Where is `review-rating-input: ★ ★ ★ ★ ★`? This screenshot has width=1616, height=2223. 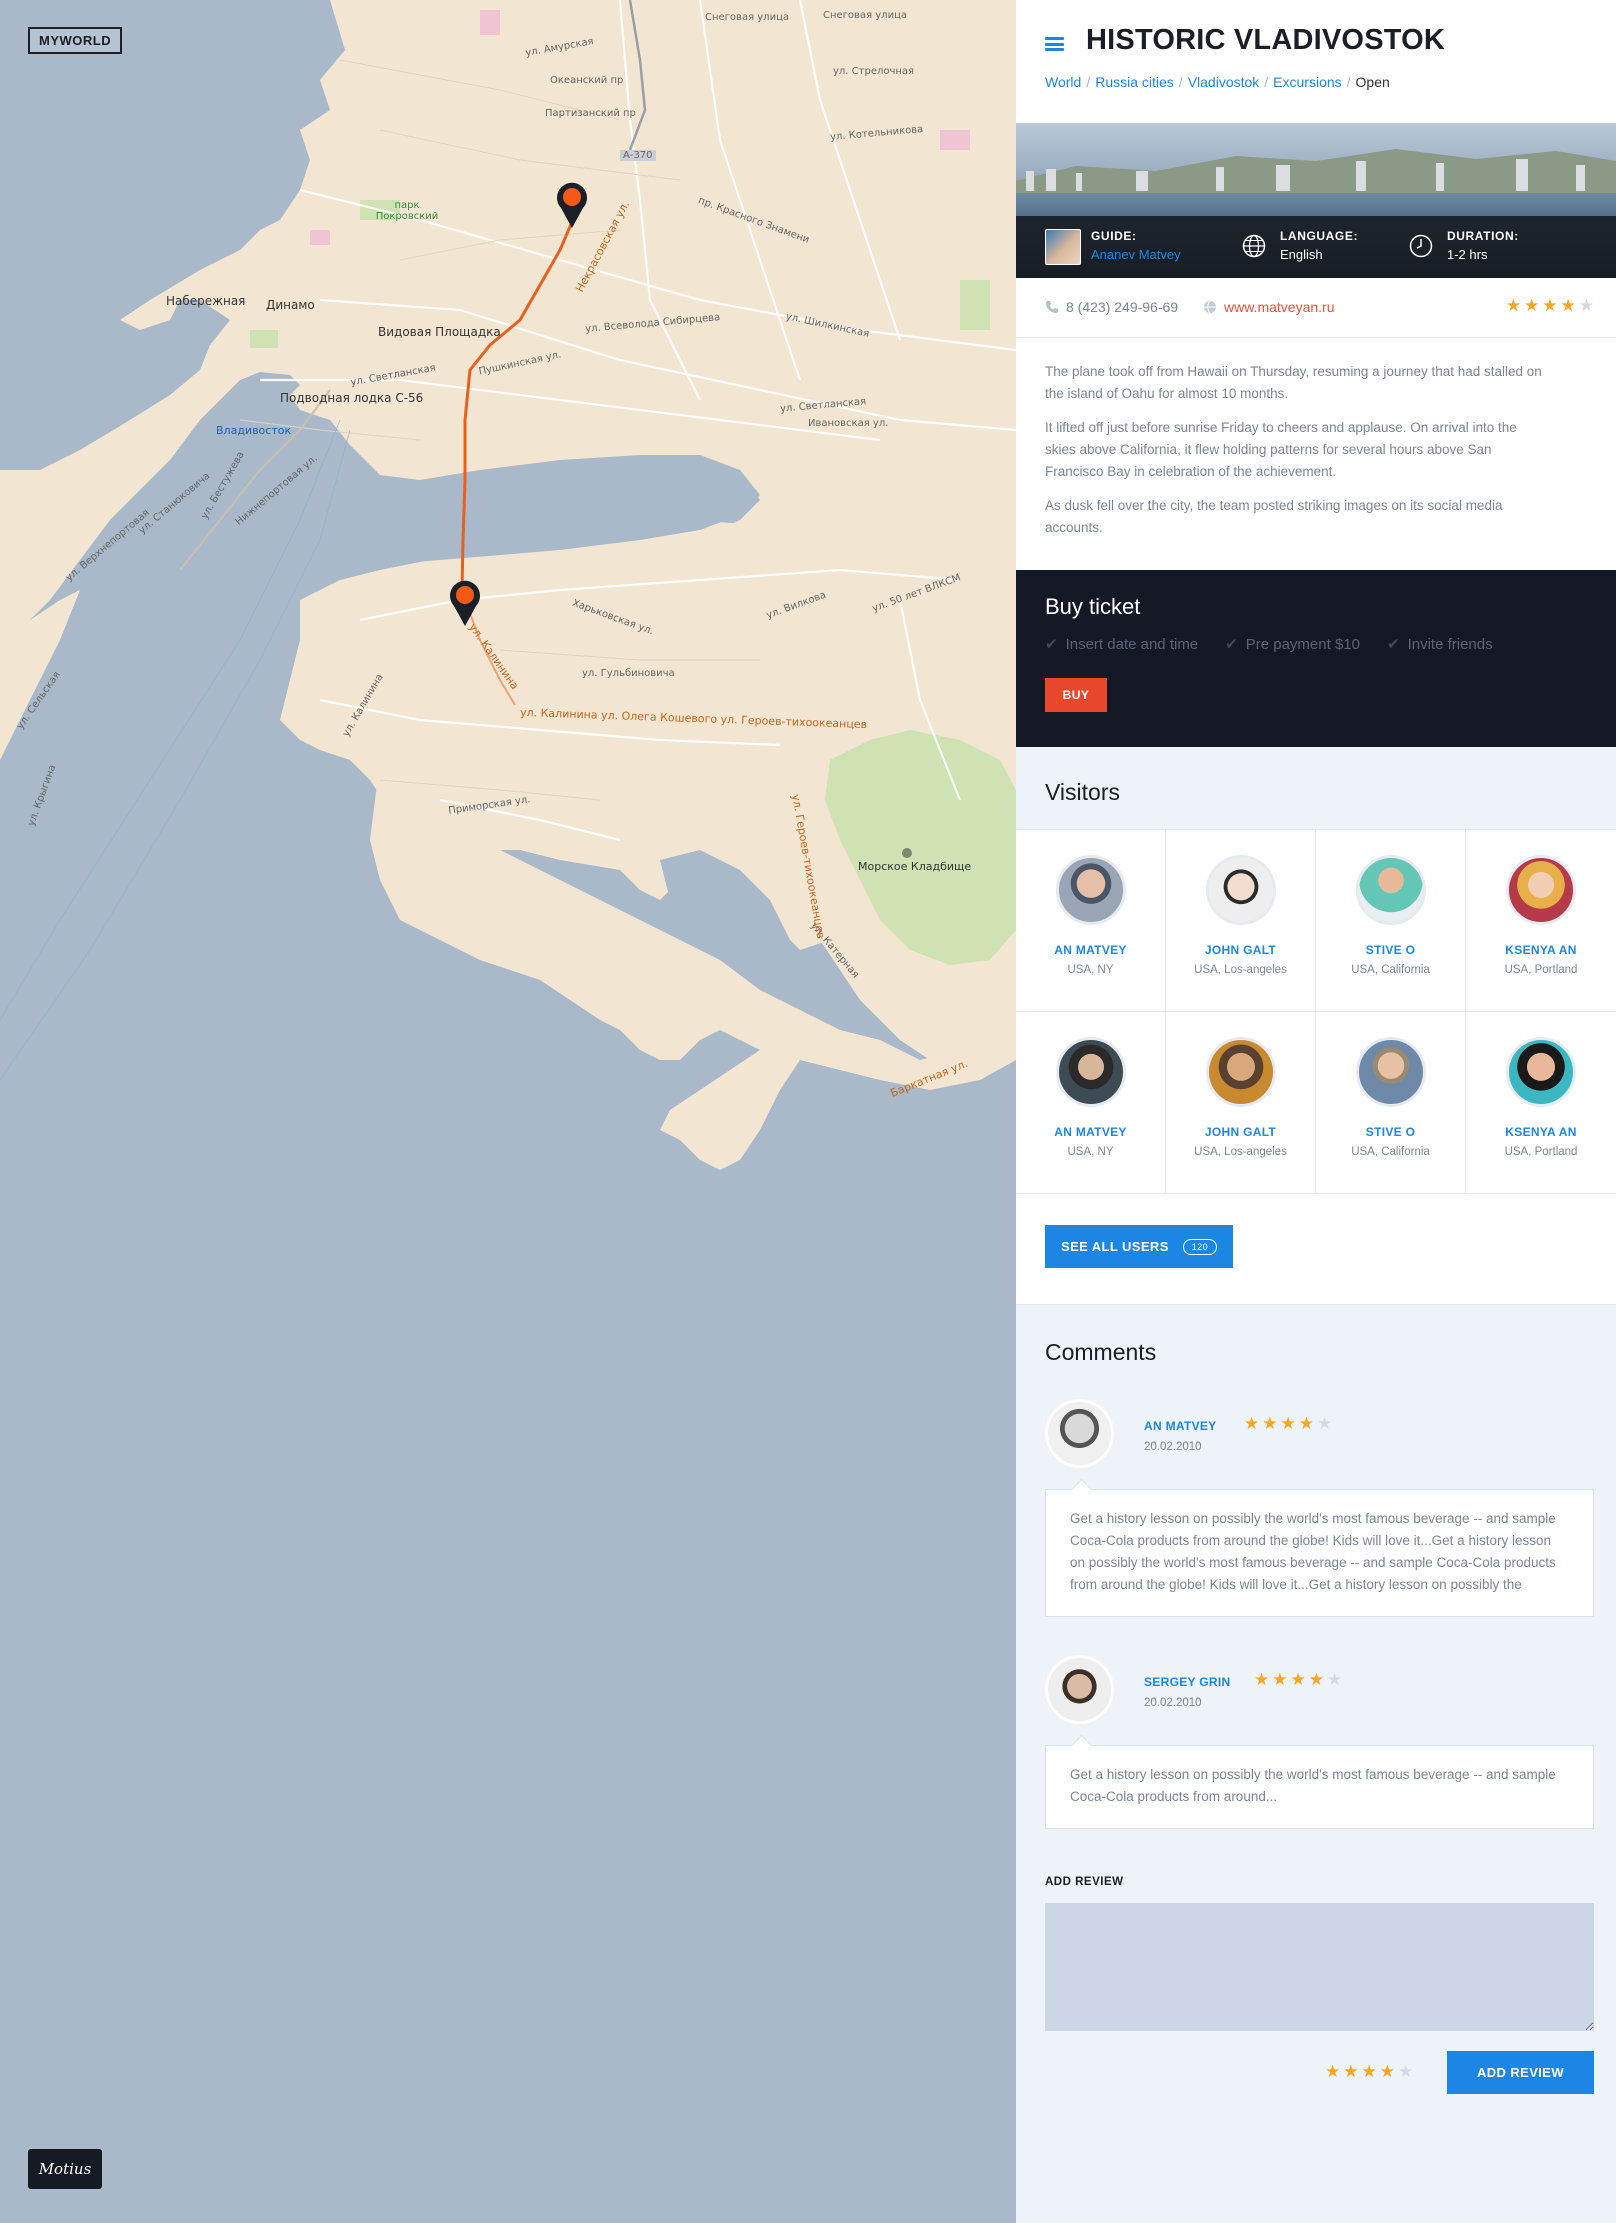
review-rating-input: ★ ★ ★ ★ ★ is located at coordinates (1369, 2071).